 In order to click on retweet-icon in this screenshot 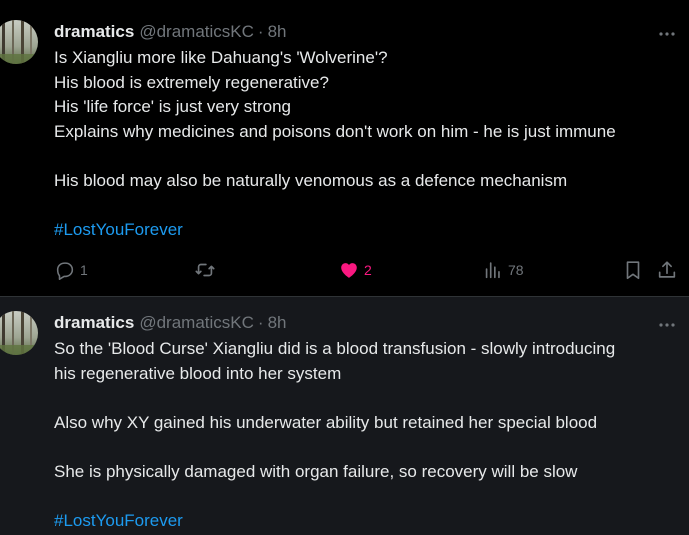, I will do `click(205, 270)`.